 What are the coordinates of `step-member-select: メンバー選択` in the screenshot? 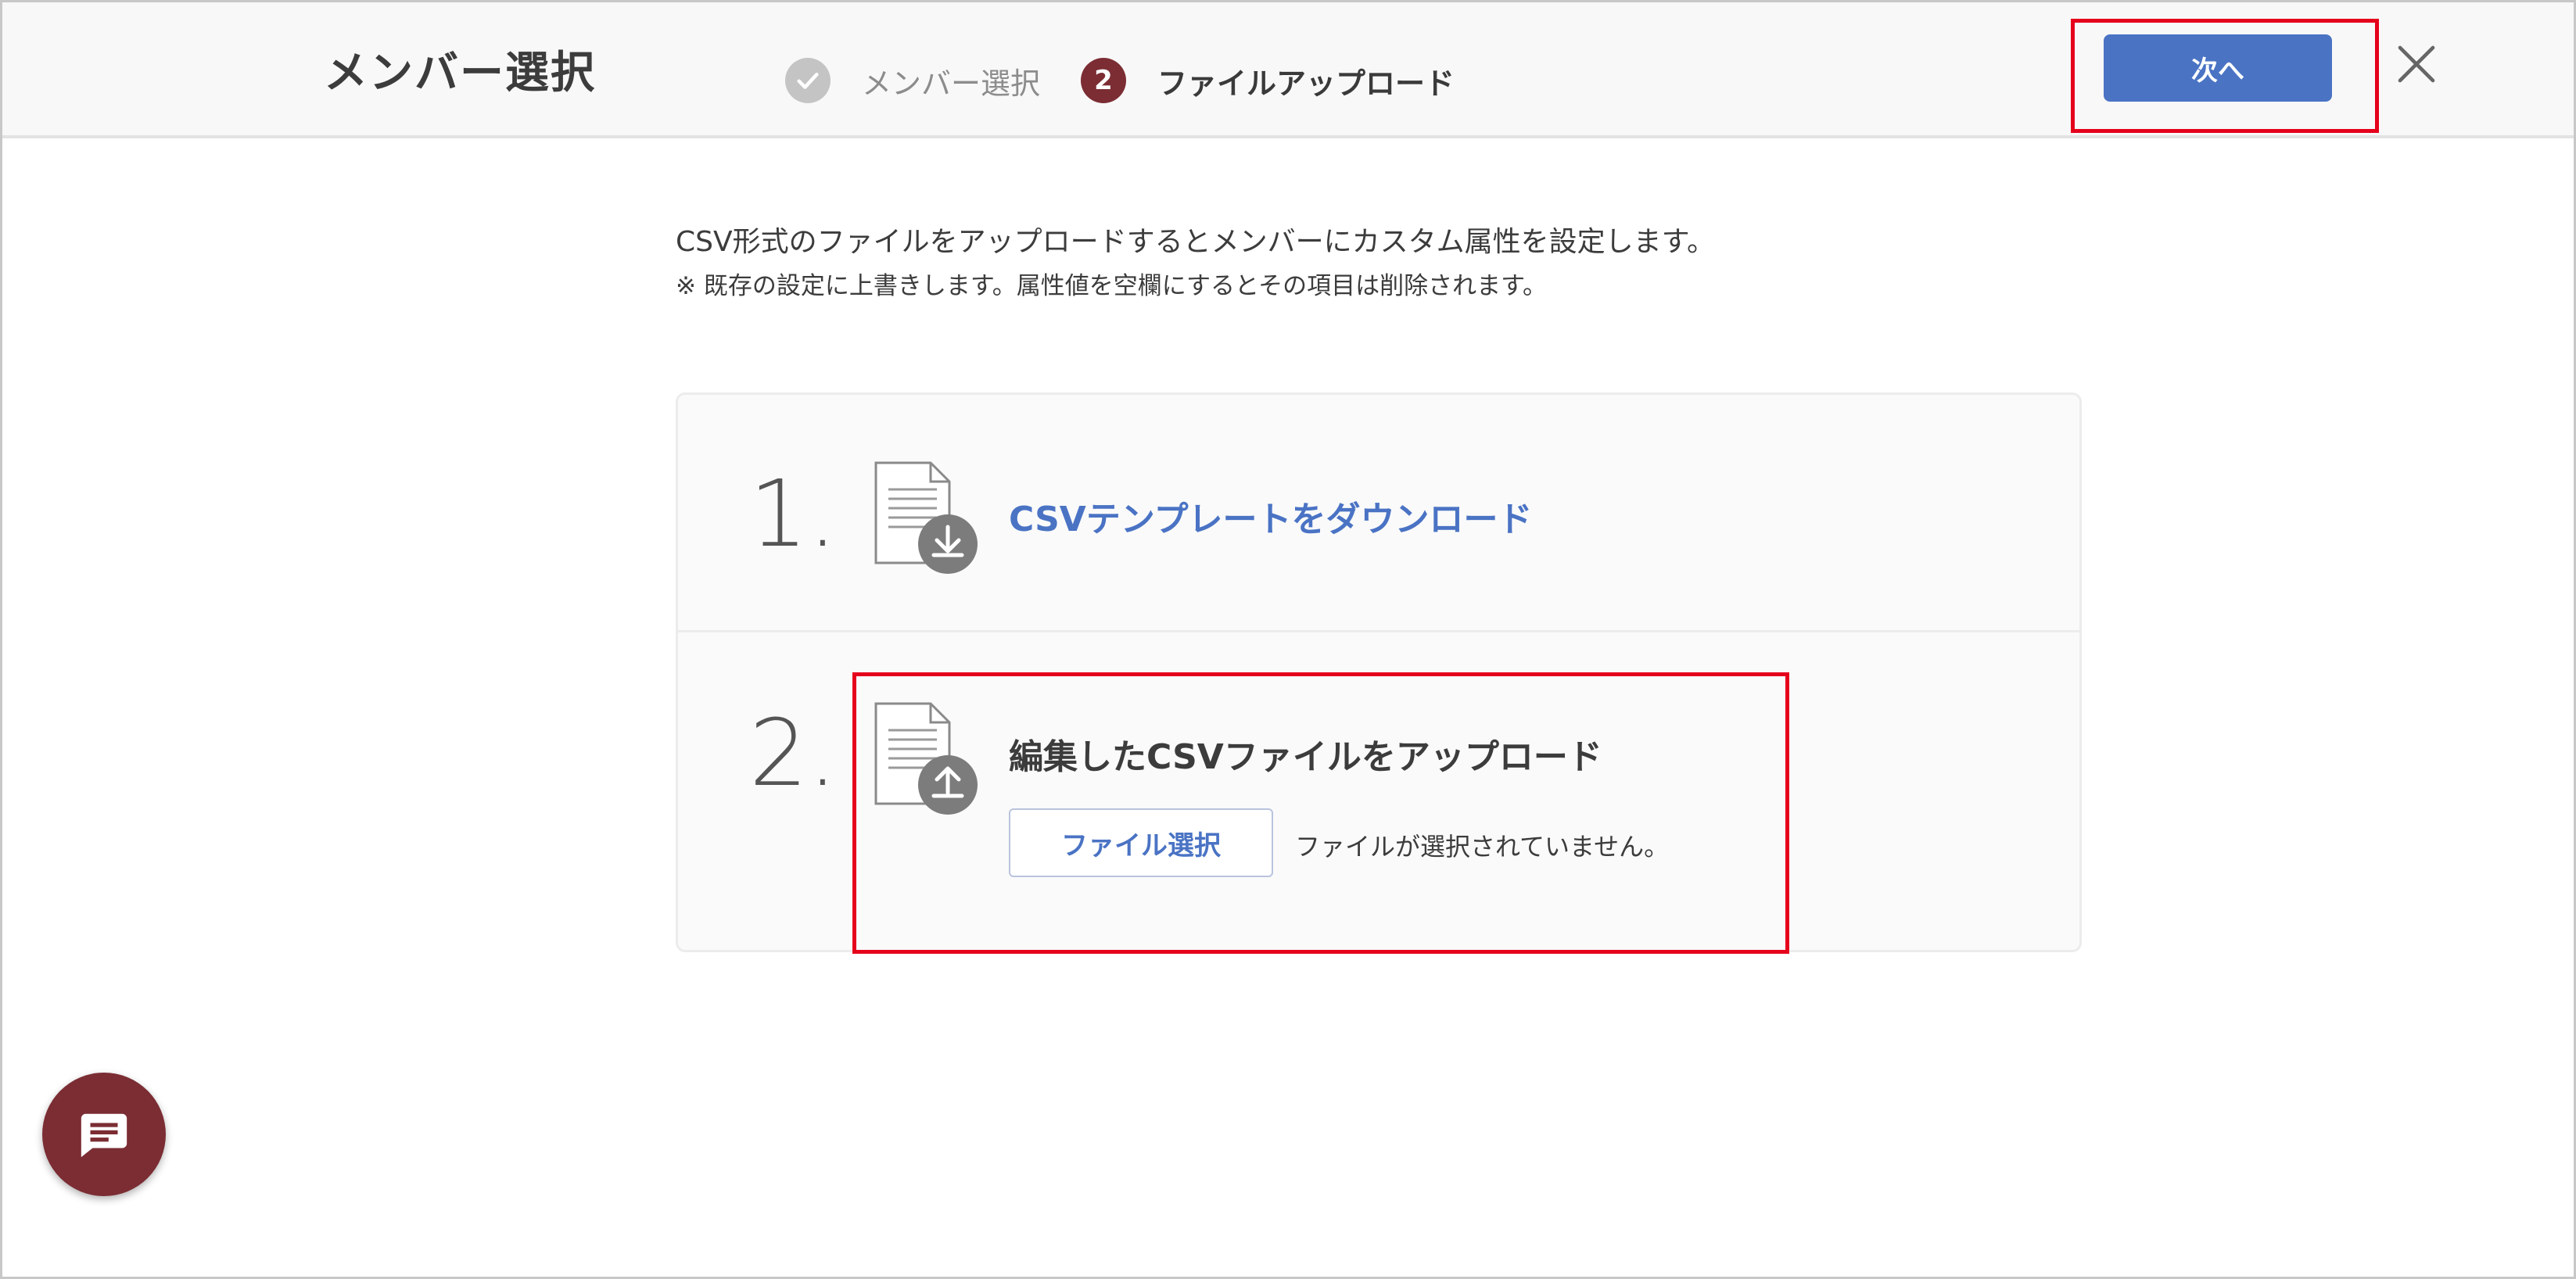 It's located at (912, 80).